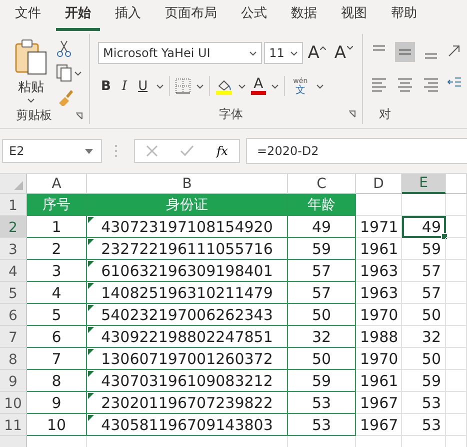 Image resolution: width=467 pixels, height=447 pixels. What do you see at coordinates (258, 86) in the screenshot?
I see `font-color-button: A` at bounding box center [258, 86].